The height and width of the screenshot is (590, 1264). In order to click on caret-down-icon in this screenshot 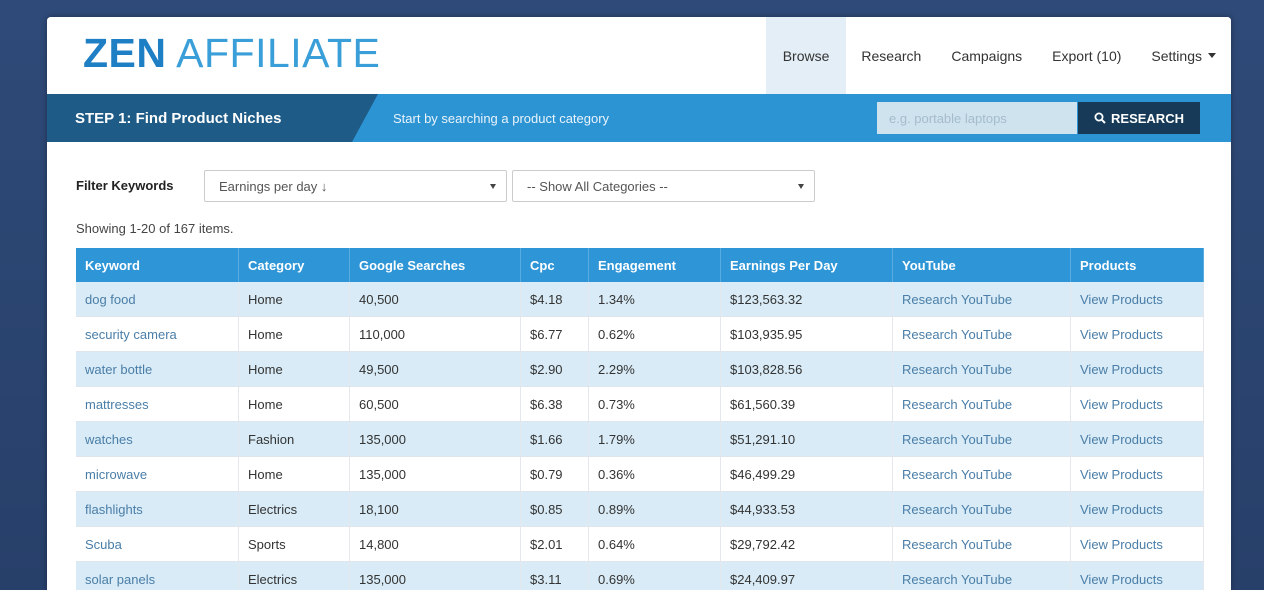, I will do `click(1212, 55)`.